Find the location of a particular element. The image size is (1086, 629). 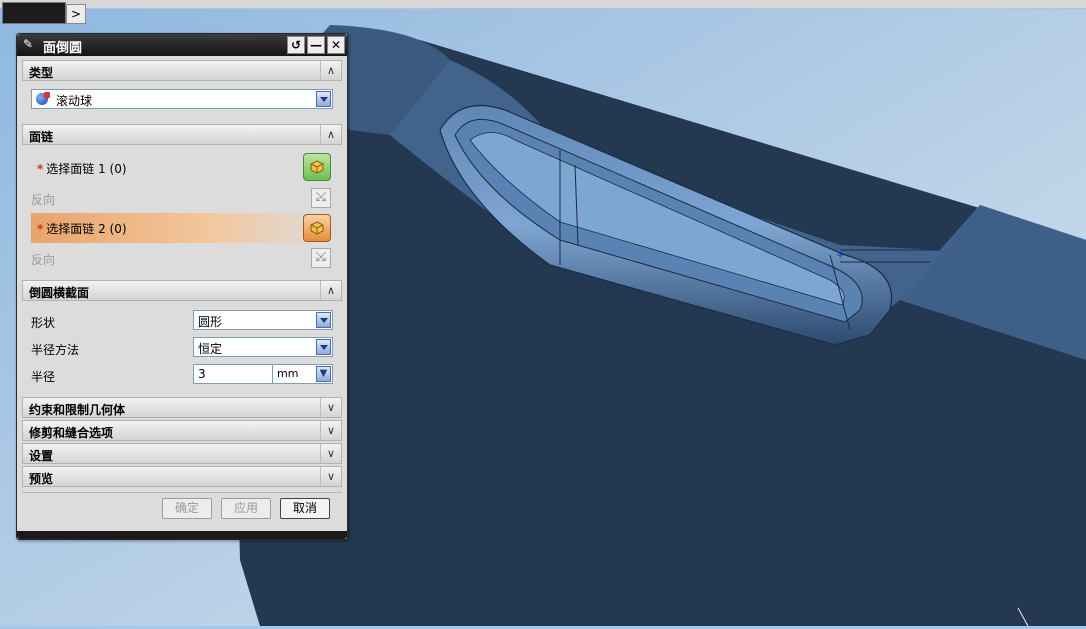

radius-label: 半径 is located at coordinates (43, 377).